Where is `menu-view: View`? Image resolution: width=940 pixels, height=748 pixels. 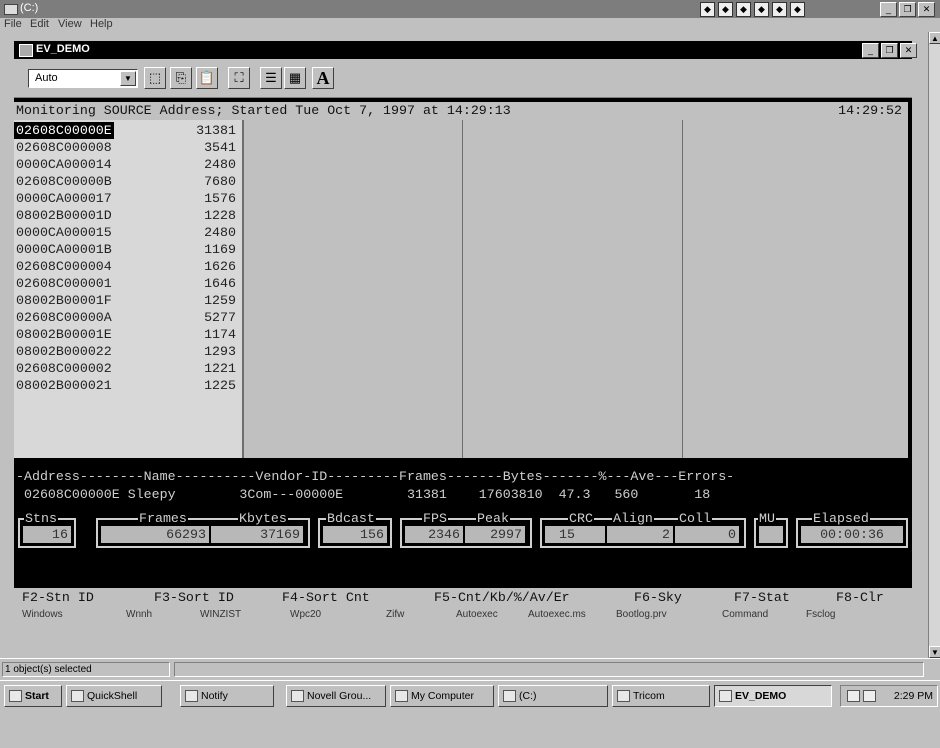
menu-view: View is located at coordinates (70, 24).